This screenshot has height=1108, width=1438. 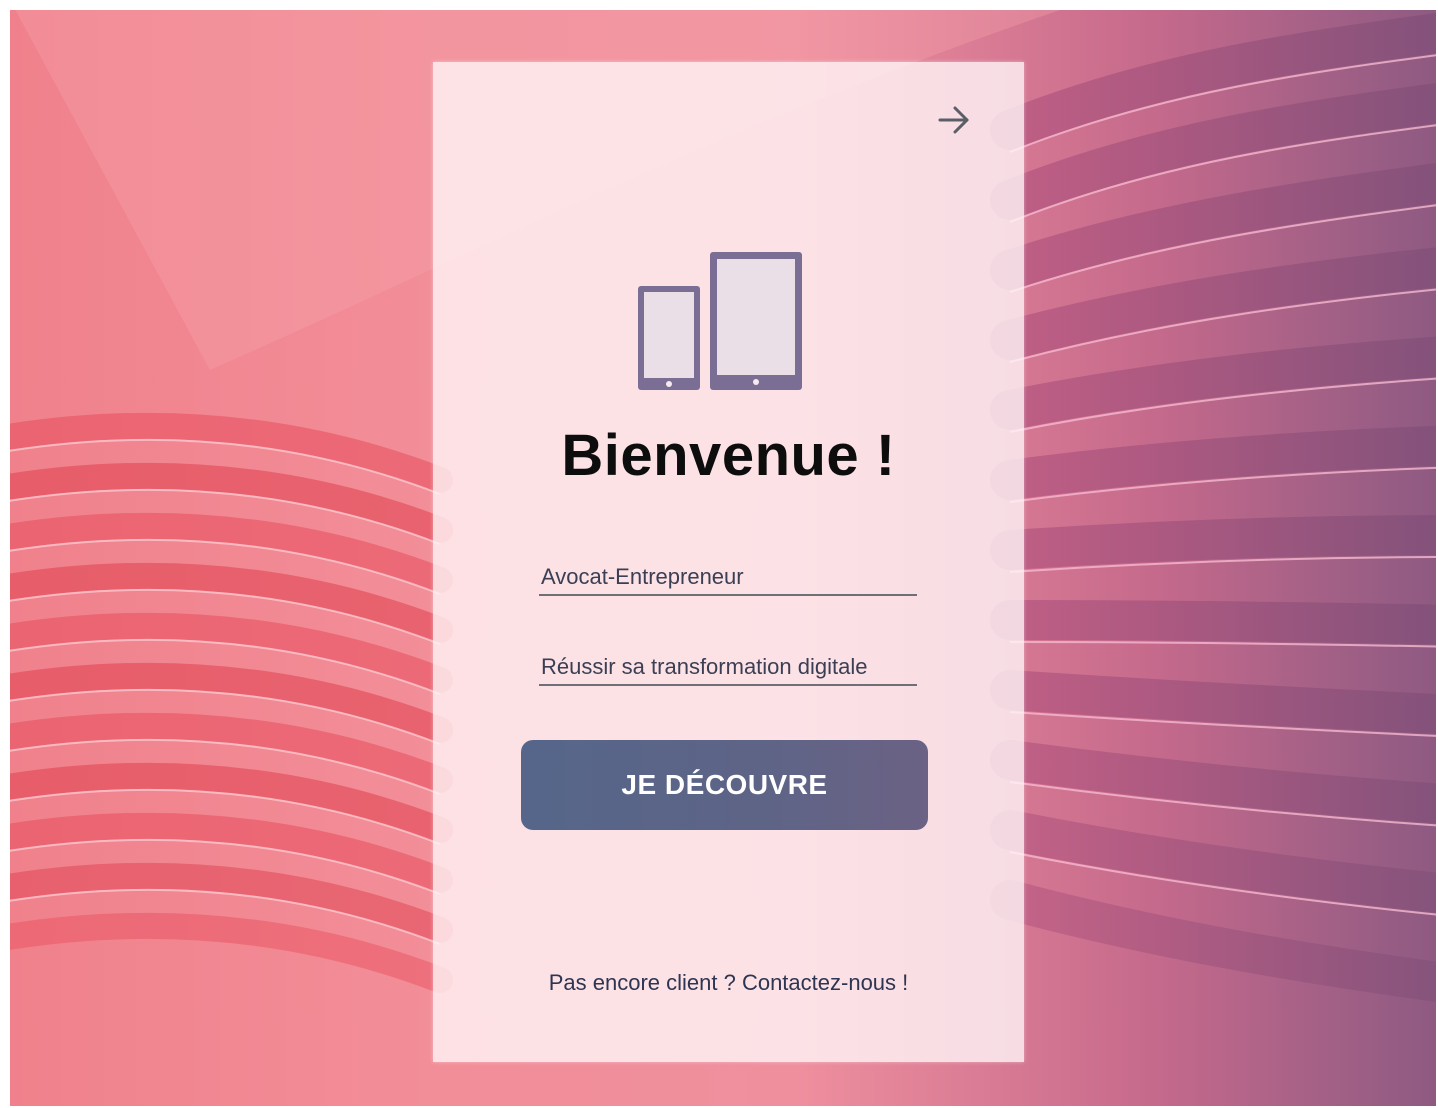 What do you see at coordinates (642, 982) in the screenshot?
I see `contact-prompt-text: Pas encore client ?` at bounding box center [642, 982].